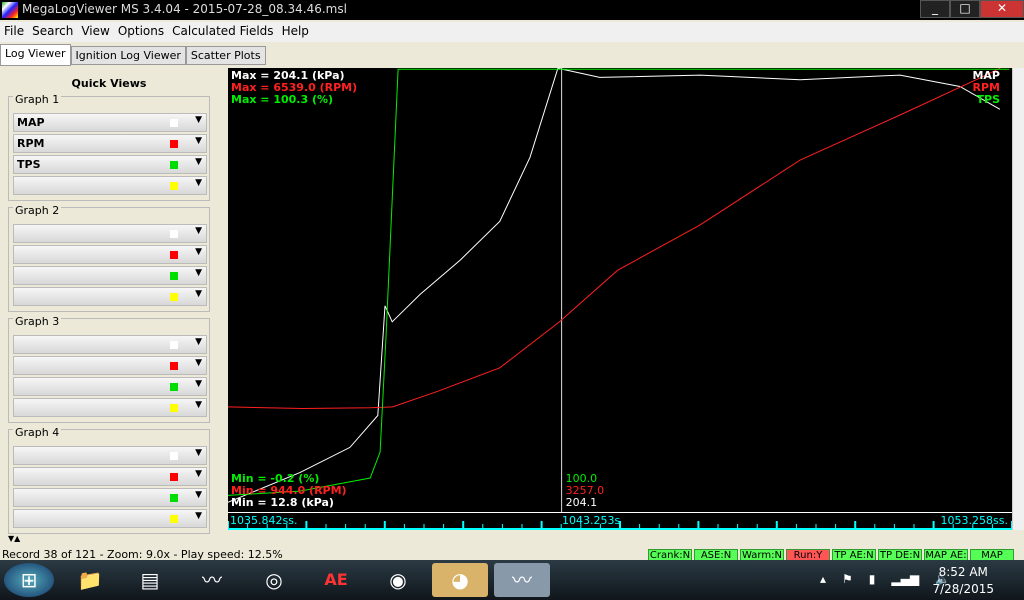  What do you see at coordinates (522, 580) in the screenshot?
I see `megalogviewer-task: 〰` at bounding box center [522, 580].